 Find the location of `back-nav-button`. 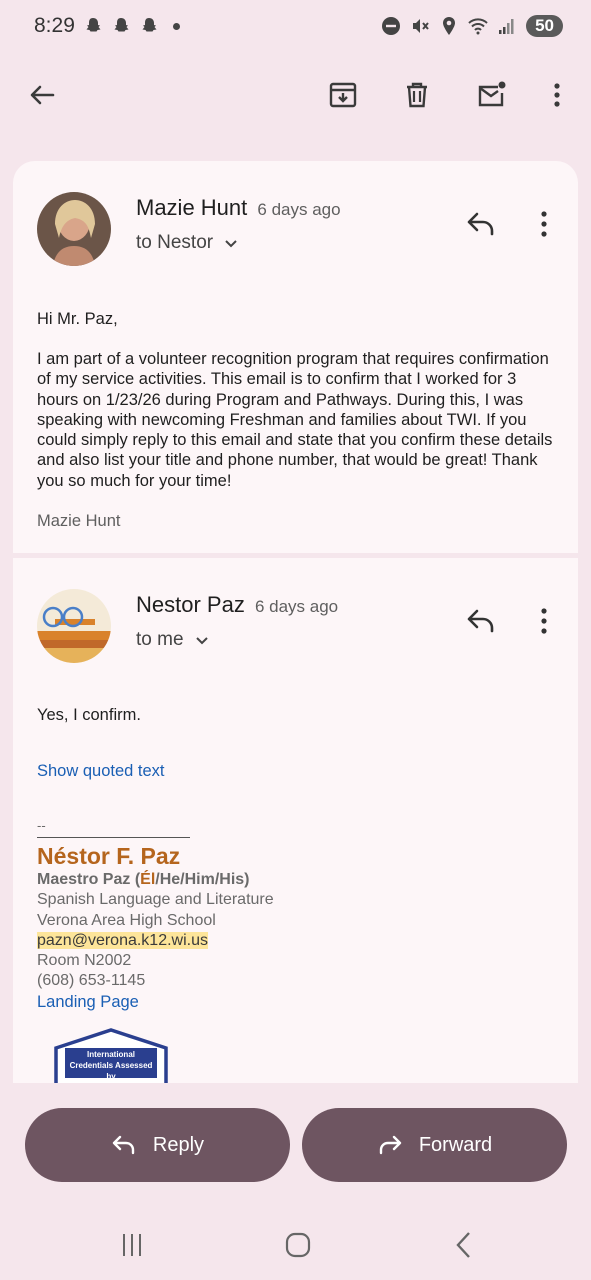

back-nav-button is located at coordinates (464, 1245).